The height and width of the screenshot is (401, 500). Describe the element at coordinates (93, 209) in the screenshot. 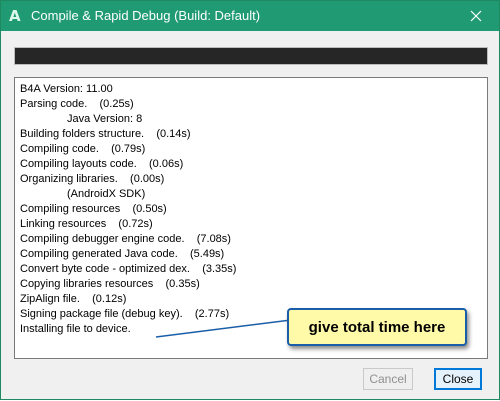

I see `log-line: Compiling resources (0.50s)` at that location.